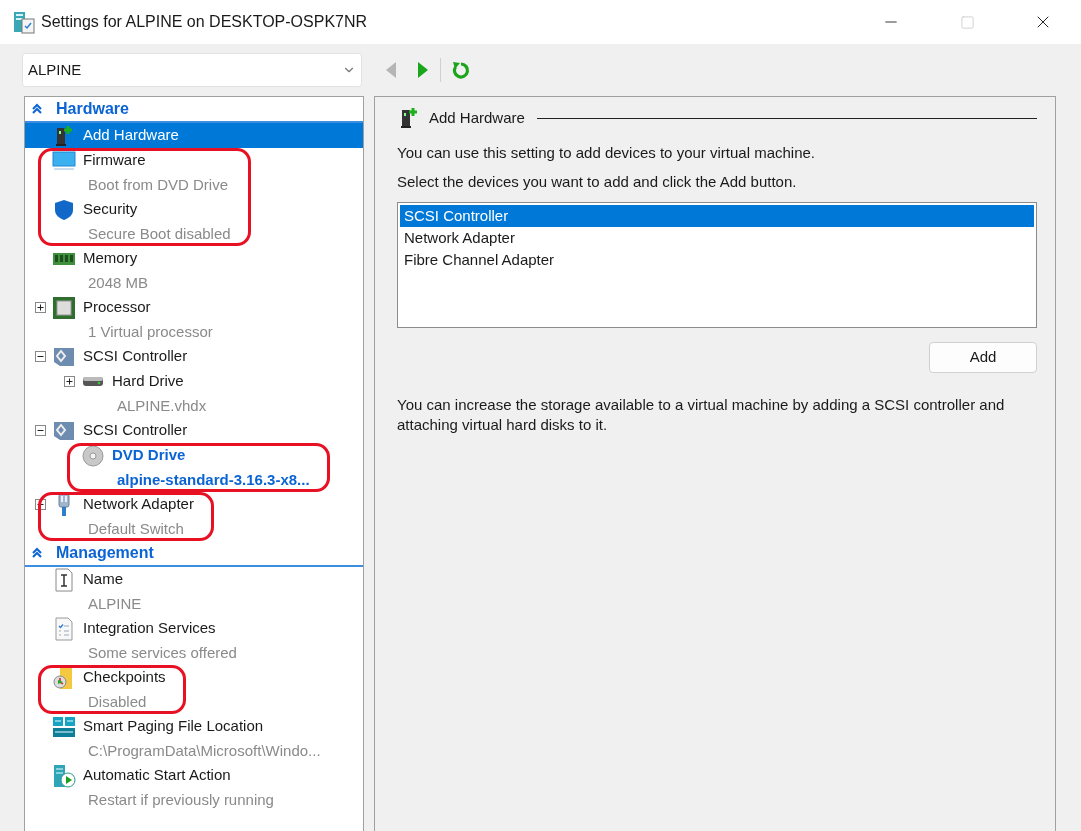 This screenshot has height=831, width=1081. What do you see at coordinates (109, 516) in the screenshot?
I see `tree-item: Network Adapter Default Switch` at bounding box center [109, 516].